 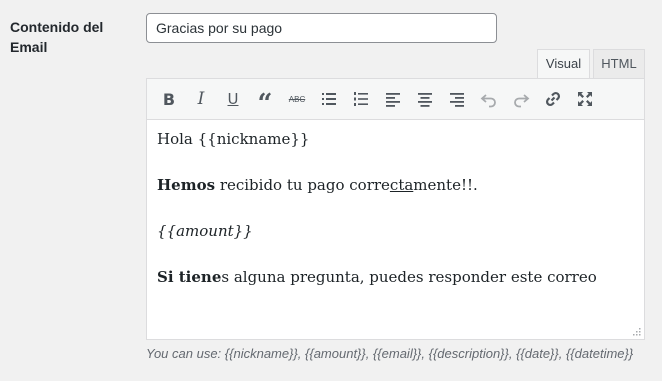 I want to click on bullet-list-icon, so click(x=329, y=99).